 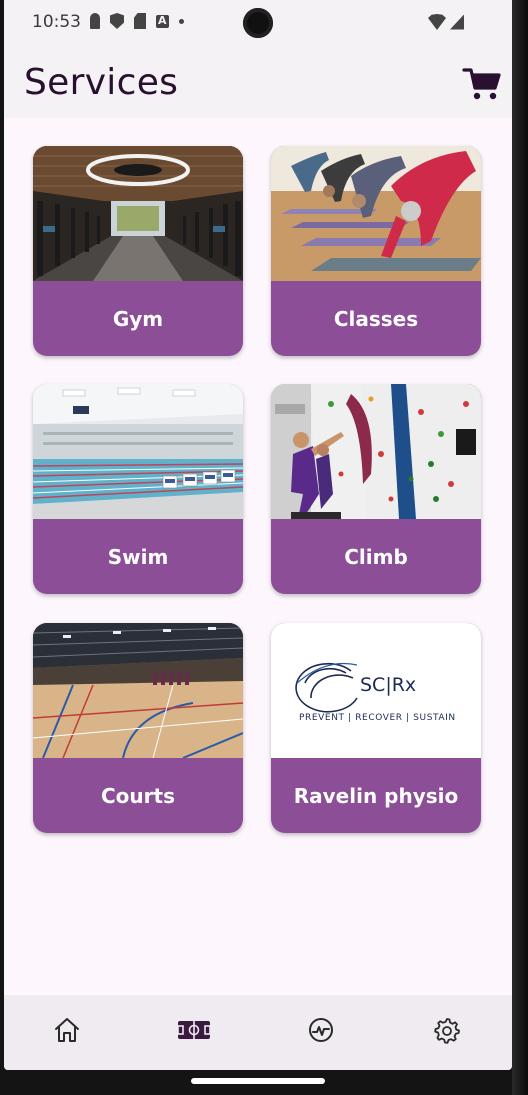 I want to click on activity-icon, so click(x=321, y=1030).